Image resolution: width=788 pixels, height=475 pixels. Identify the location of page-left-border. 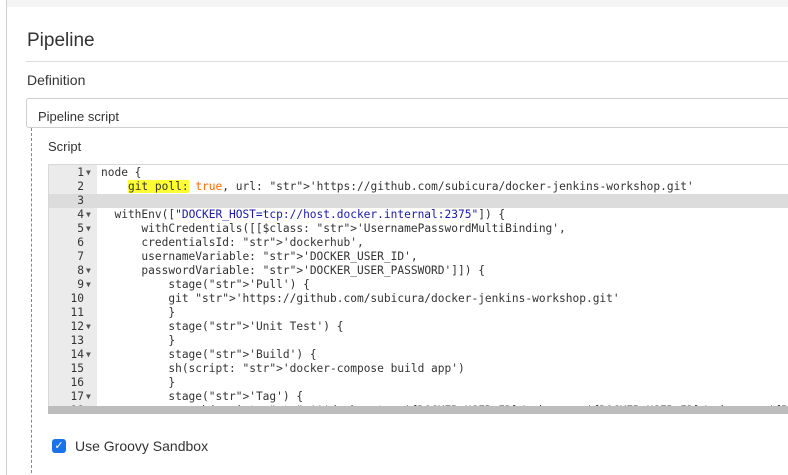
(6, 237).